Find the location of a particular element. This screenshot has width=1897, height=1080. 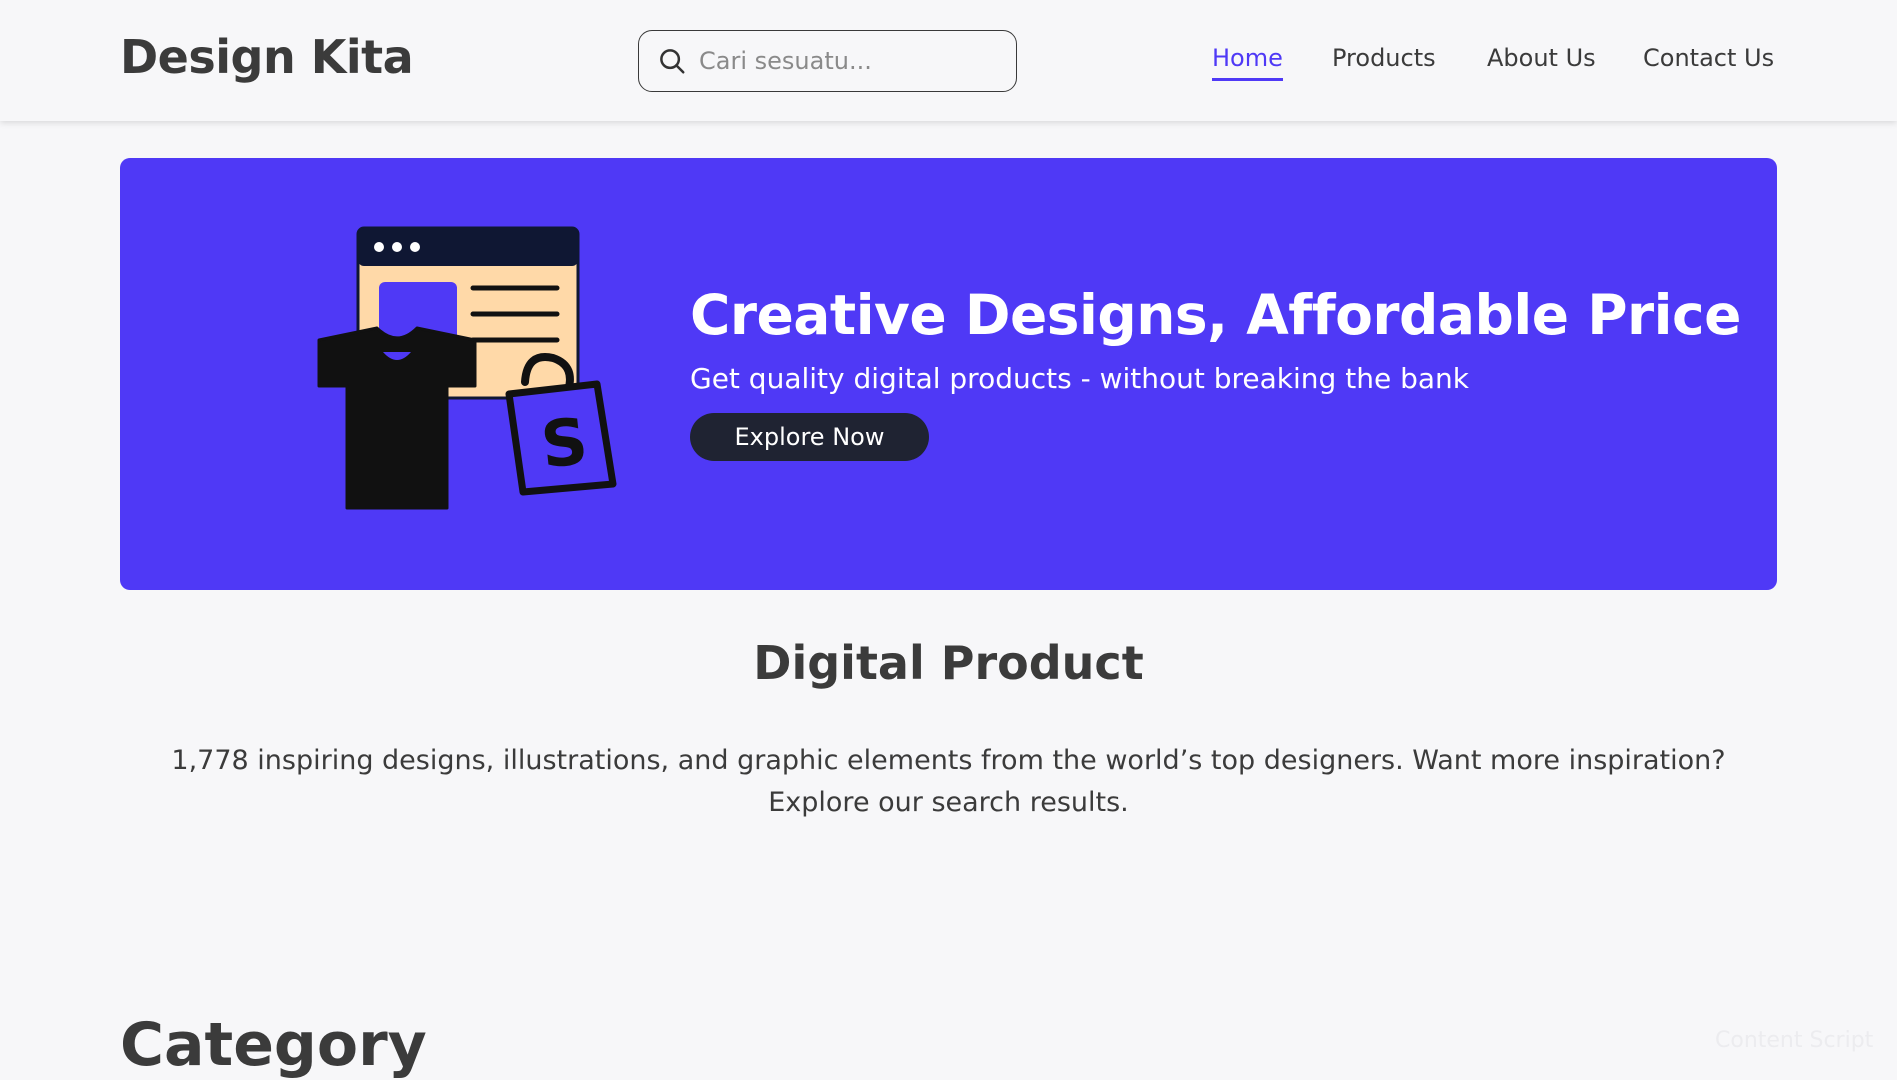

nav-link-products: Products is located at coordinates (1384, 61).